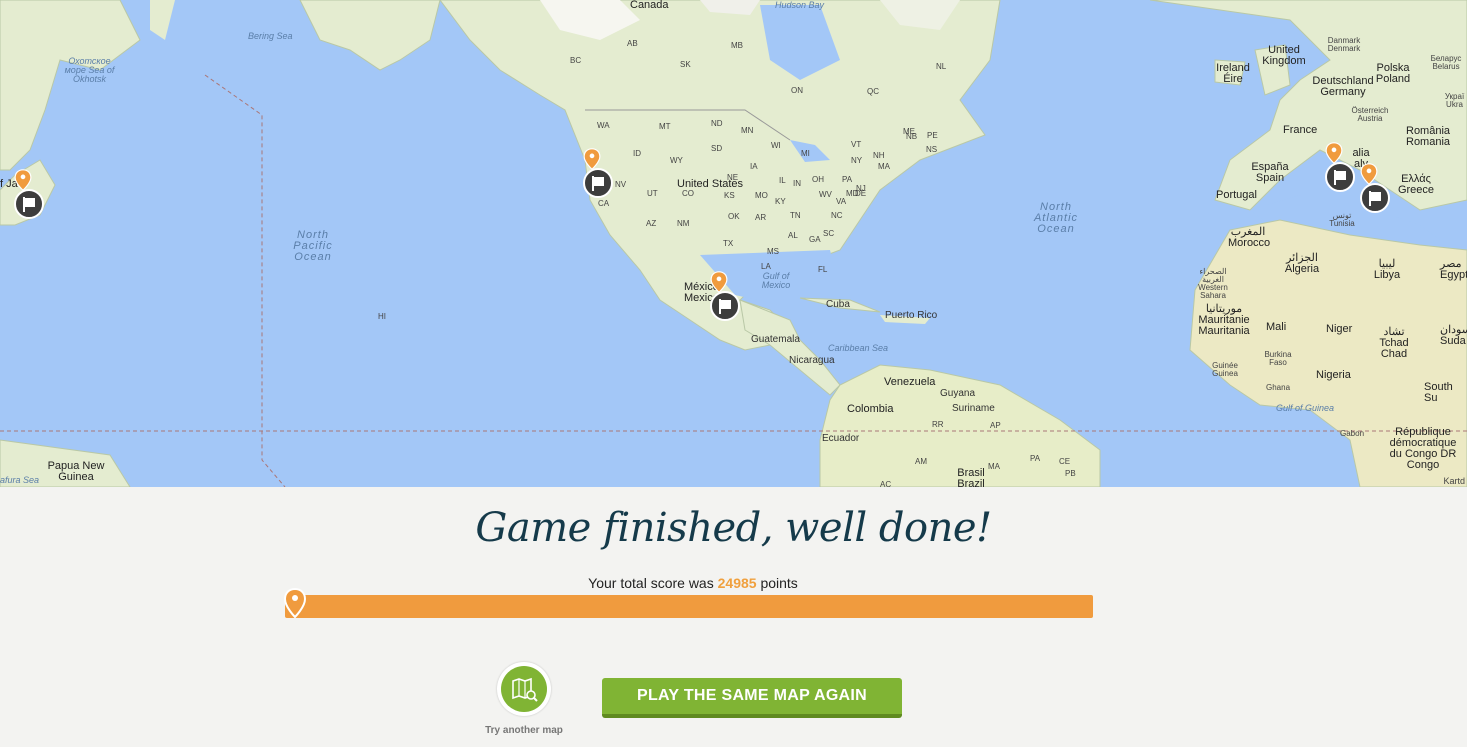  What do you see at coordinates (1056, 218) in the screenshot?
I see `map-label-north-atlantic: North Atlantic Ocean` at bounding box center [1056, 218].